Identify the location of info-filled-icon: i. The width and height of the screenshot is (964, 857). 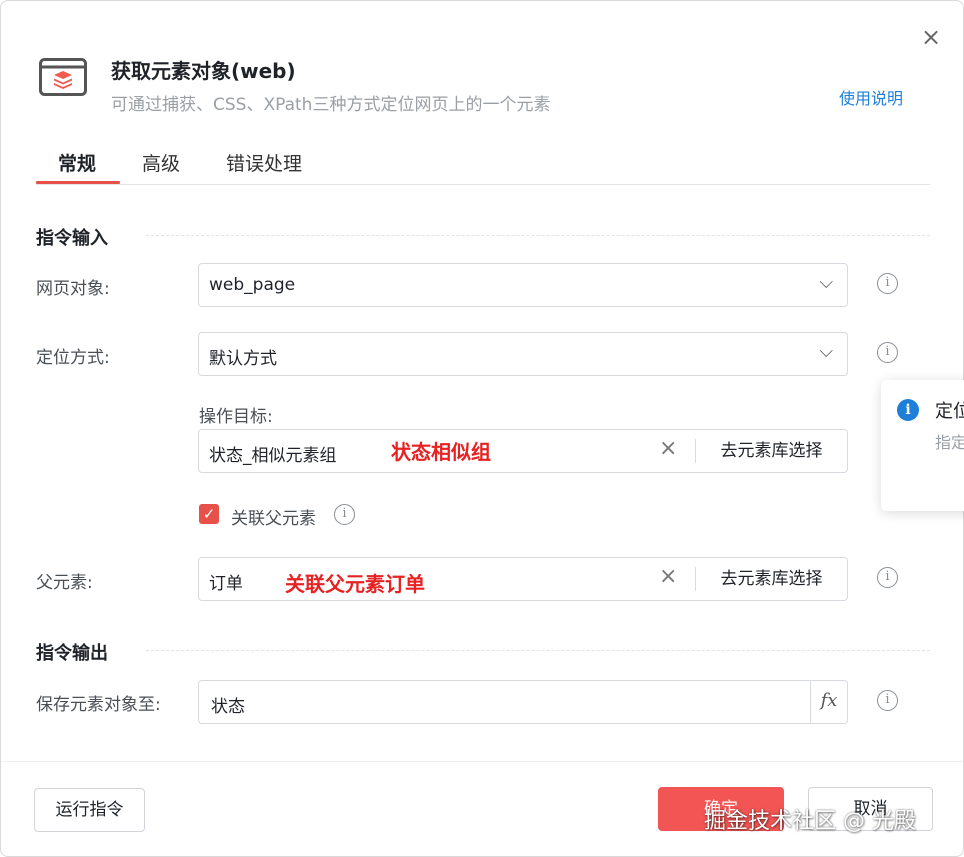
(908, 410).